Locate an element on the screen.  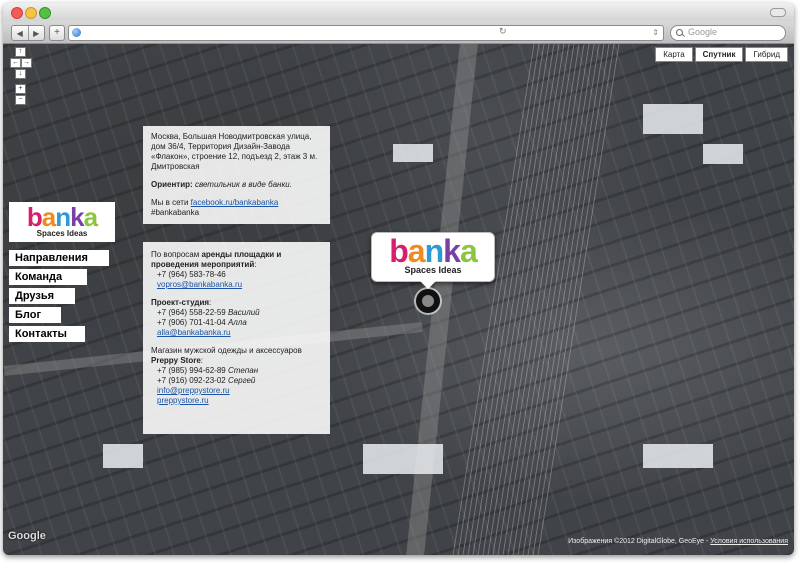
menu-item-contacts: Контакты is located at coordinates (47, 334).